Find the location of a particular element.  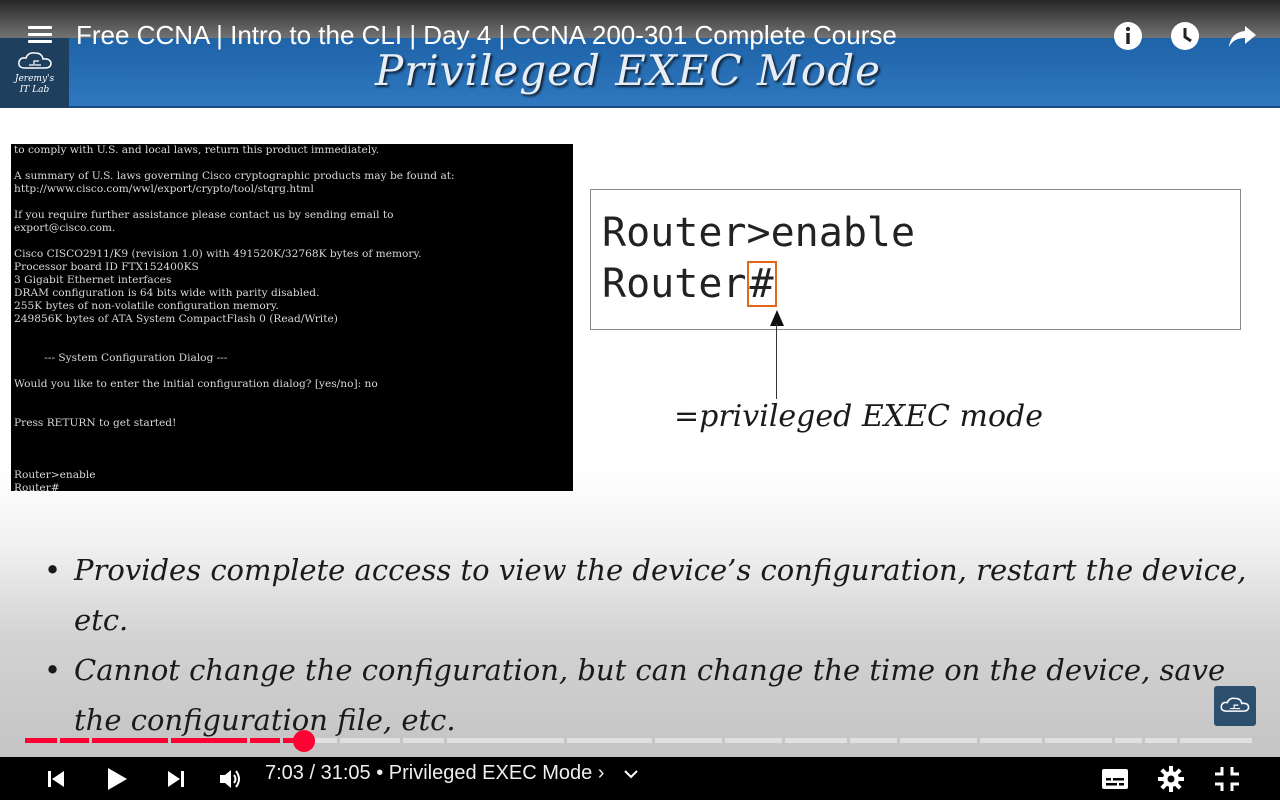

chapter-arrow-icon: › is located at coordinates (601, 773).